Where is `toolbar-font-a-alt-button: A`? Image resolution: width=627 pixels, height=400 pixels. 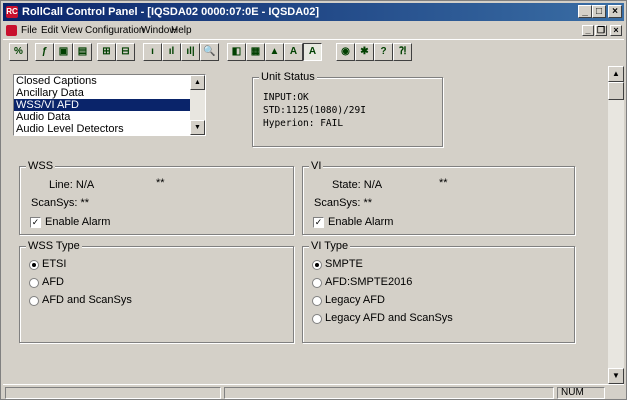
toolbar-font-a-alt-button: A is located at coordinates (312, 52).